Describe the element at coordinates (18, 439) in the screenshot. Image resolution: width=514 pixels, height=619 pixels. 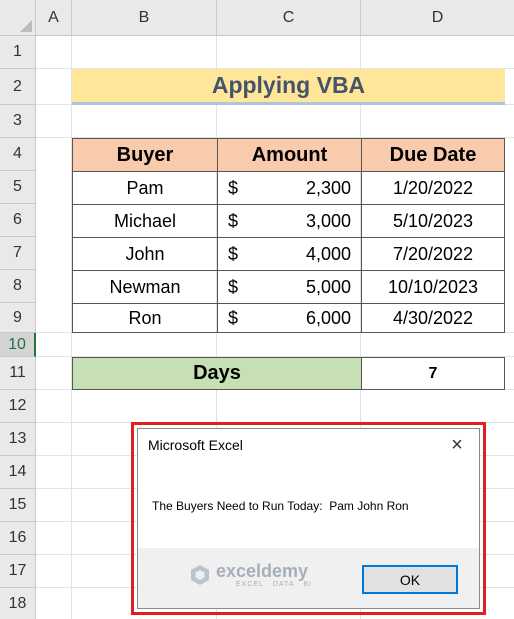
I see `row-header-13: 13` at that location.